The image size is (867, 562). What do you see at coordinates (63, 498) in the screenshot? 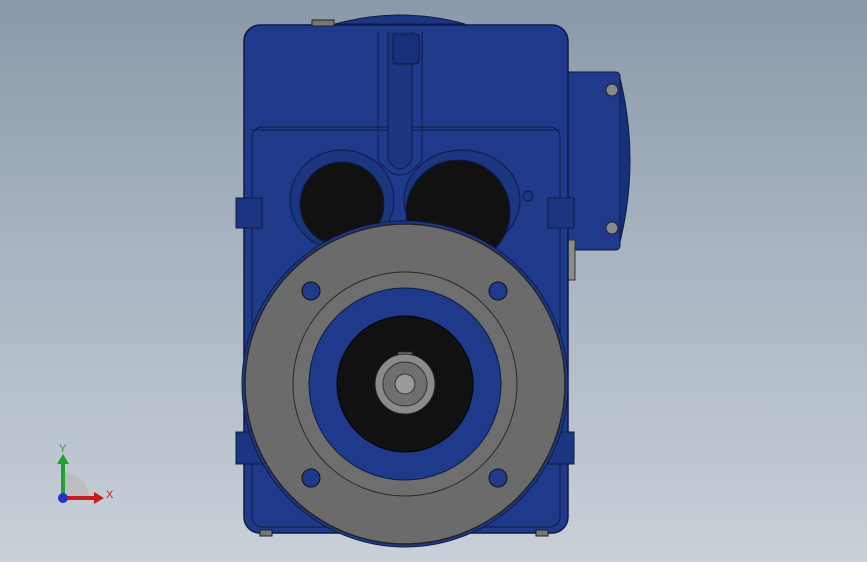
I see `z-axis-dot` at bounding box center [63, 498].